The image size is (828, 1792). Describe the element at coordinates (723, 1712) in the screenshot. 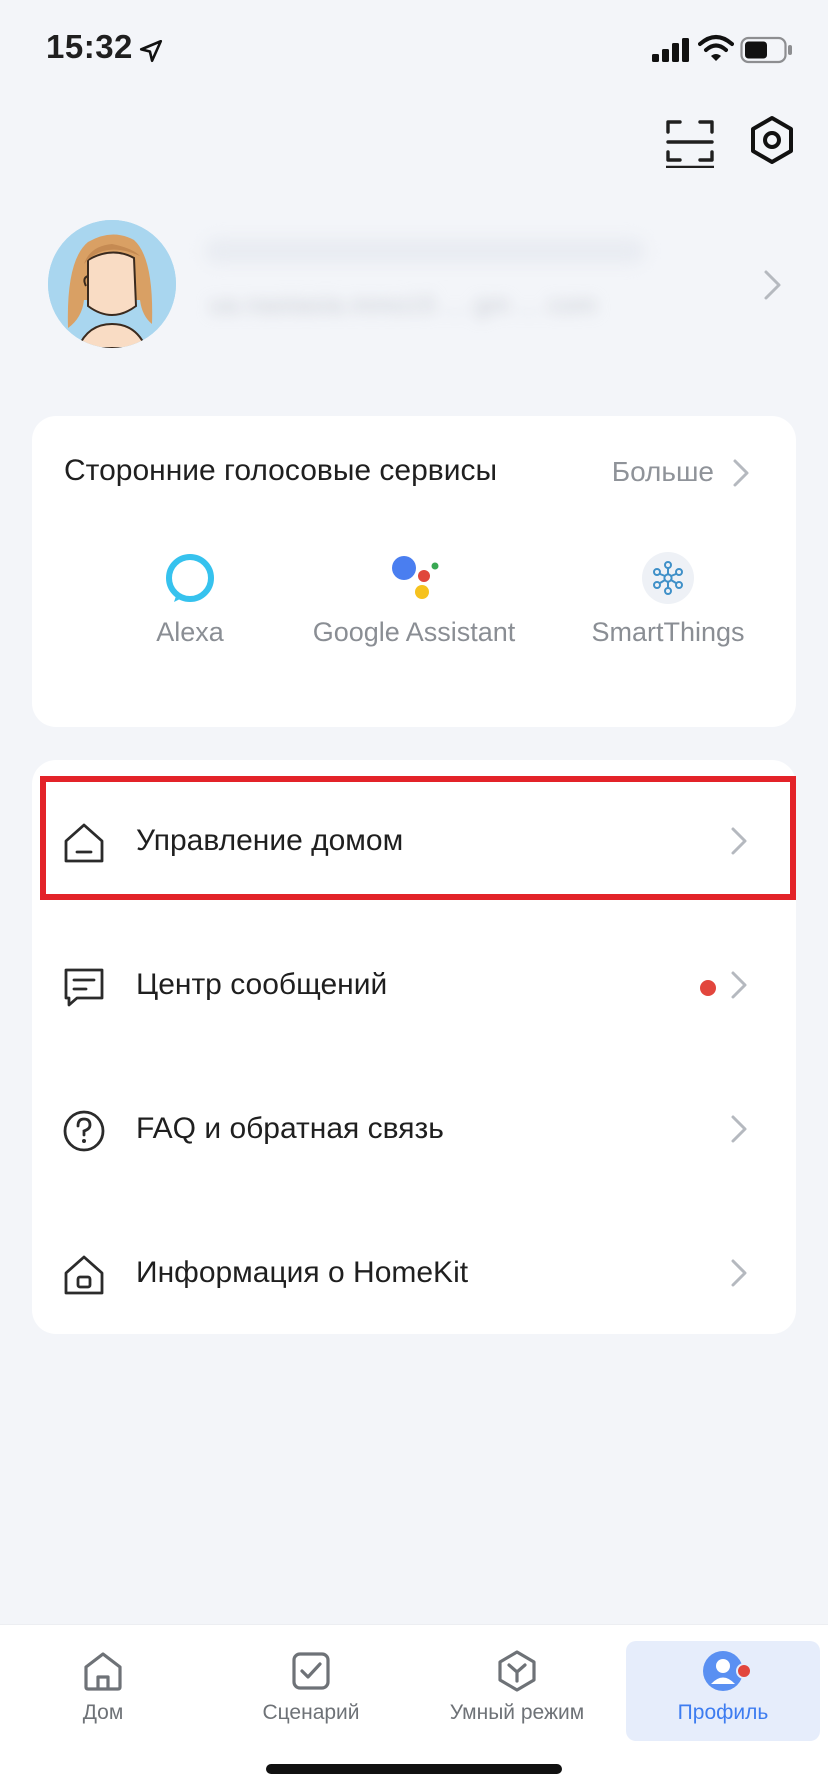

I see `tab-label: Профиль` at that location.